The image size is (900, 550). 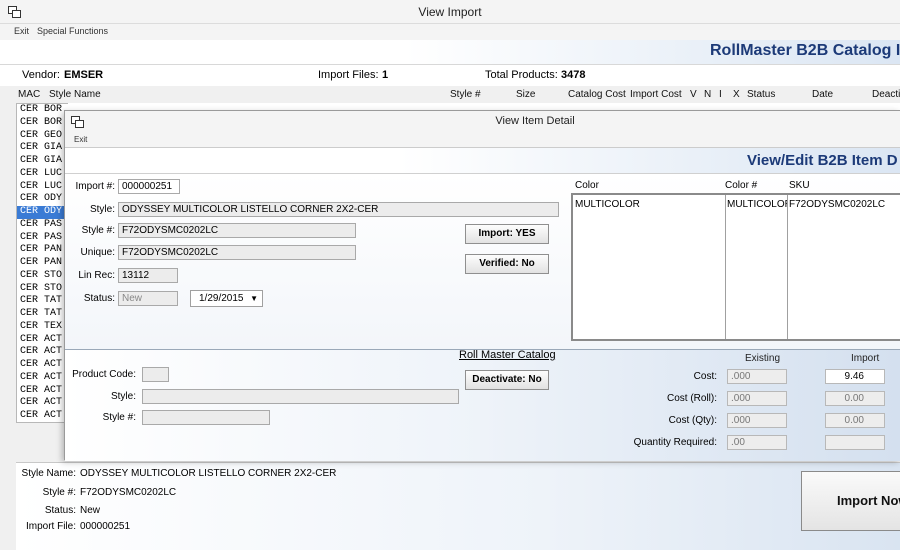 What do you see at coordinates (148, 298) in the screenshot?
I see `status-field: New` at bounding box center [148, 298].